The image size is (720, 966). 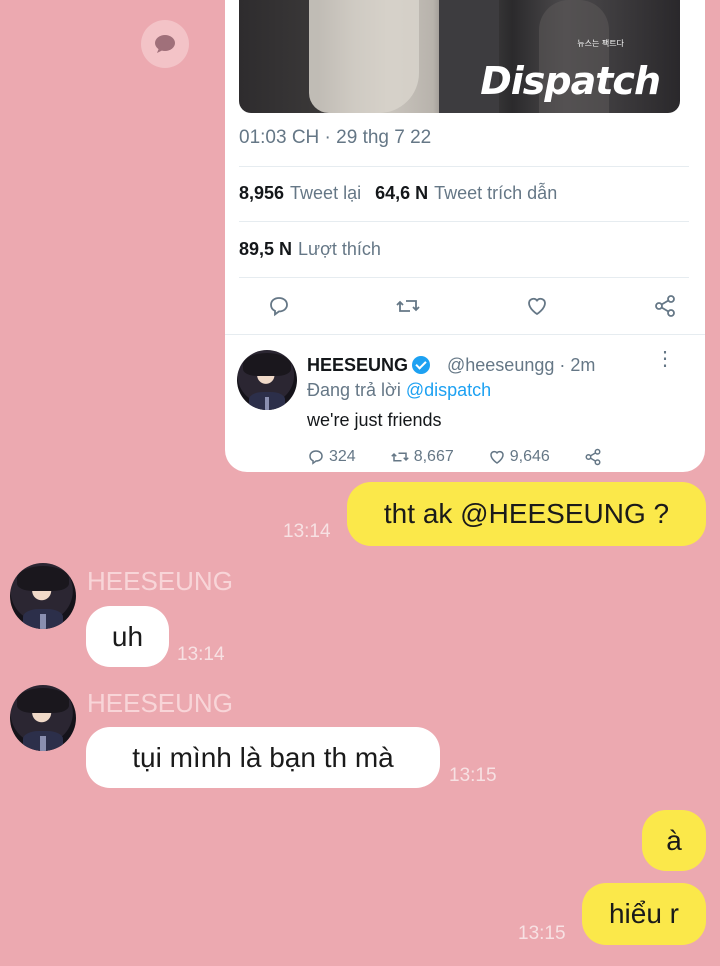 What do you see at coordinates (402, 193) in the screenshot?
I see `quote-count: 64,6 N` at bounding box center [402, 193].